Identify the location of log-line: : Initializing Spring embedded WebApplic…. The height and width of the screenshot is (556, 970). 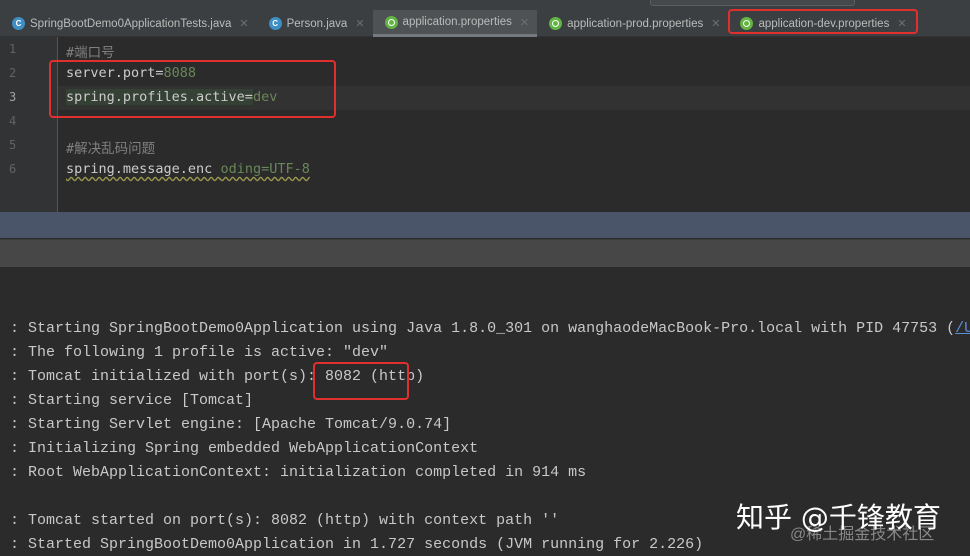
(244, 448).